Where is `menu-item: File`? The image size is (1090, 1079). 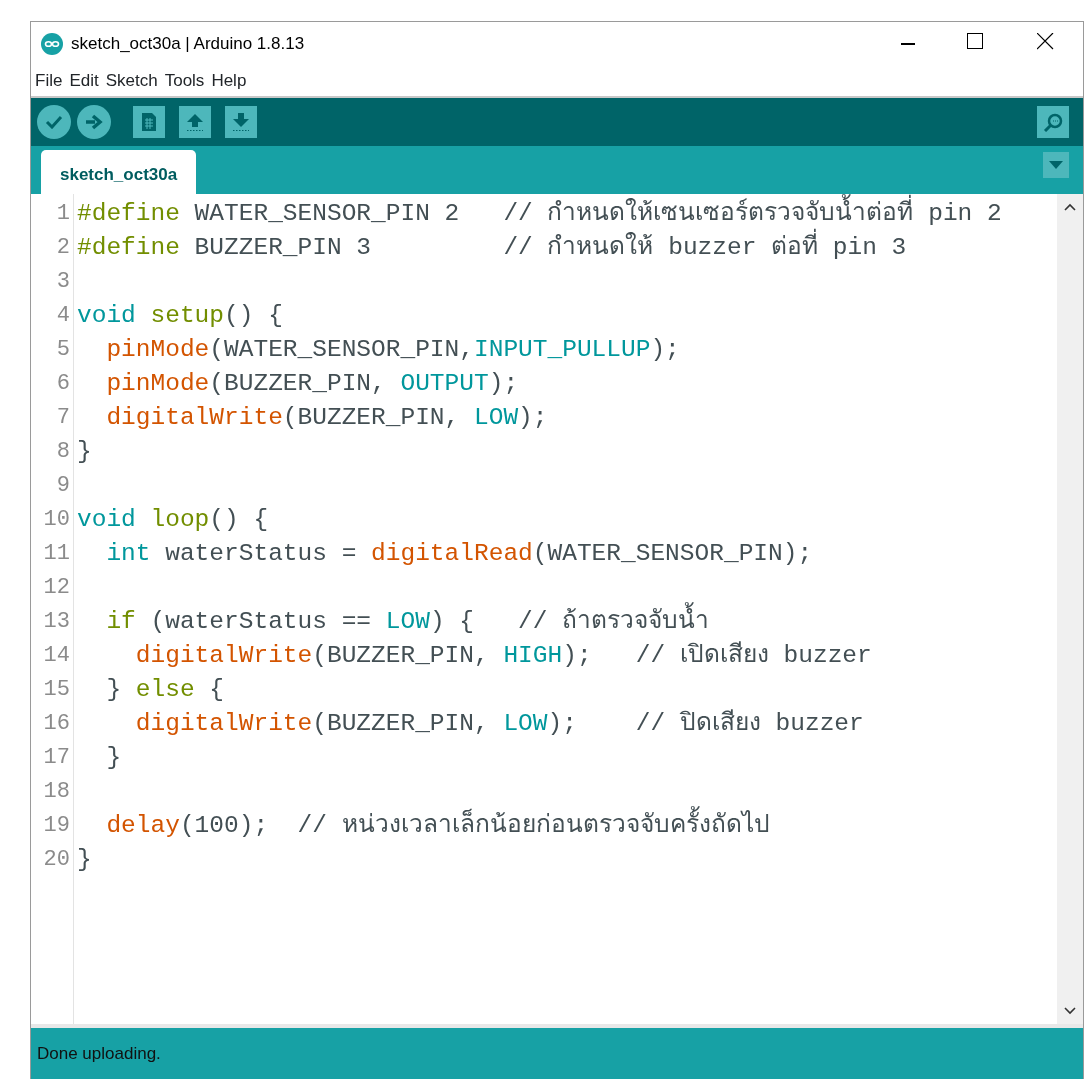 menu-item: File is located at coordinates (49, 81).